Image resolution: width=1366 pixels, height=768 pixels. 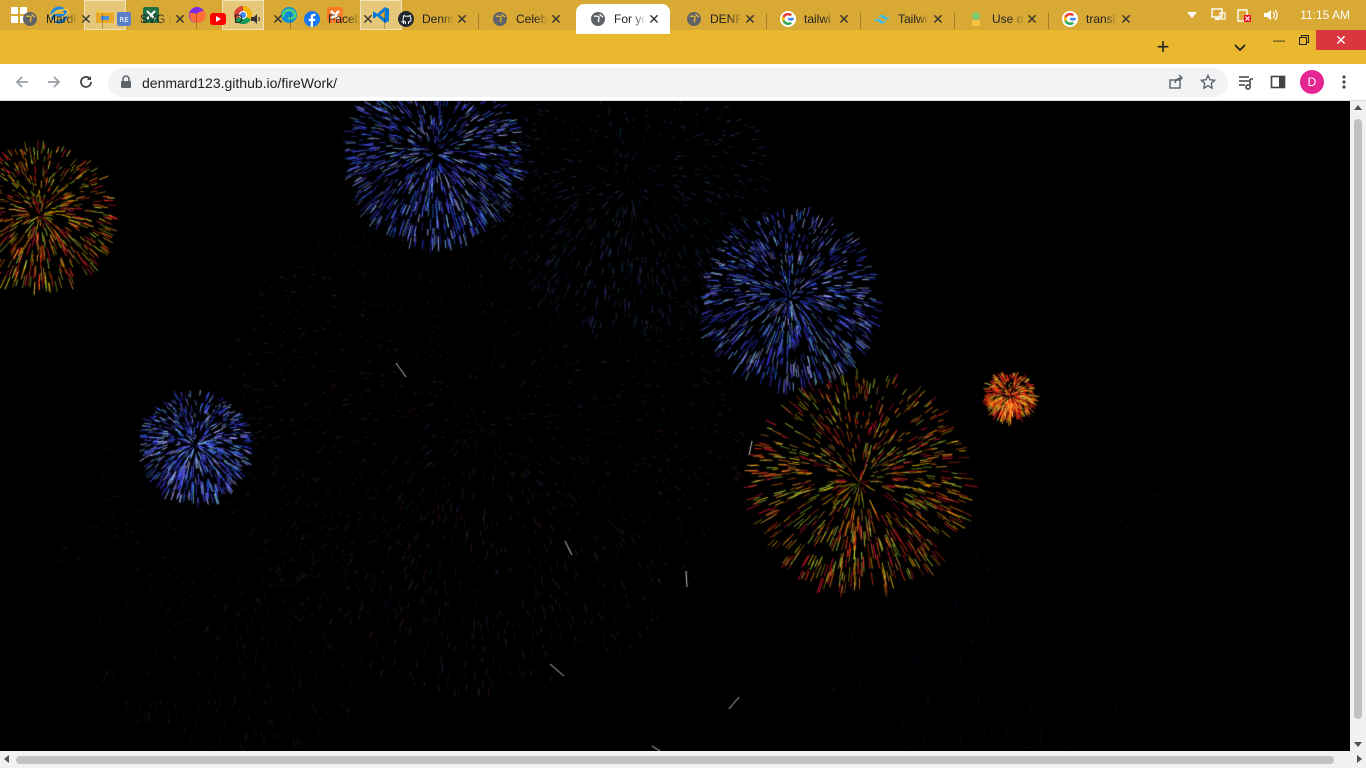 I want to click on tab-github: Denm ✕, so click(x=431, y=19).